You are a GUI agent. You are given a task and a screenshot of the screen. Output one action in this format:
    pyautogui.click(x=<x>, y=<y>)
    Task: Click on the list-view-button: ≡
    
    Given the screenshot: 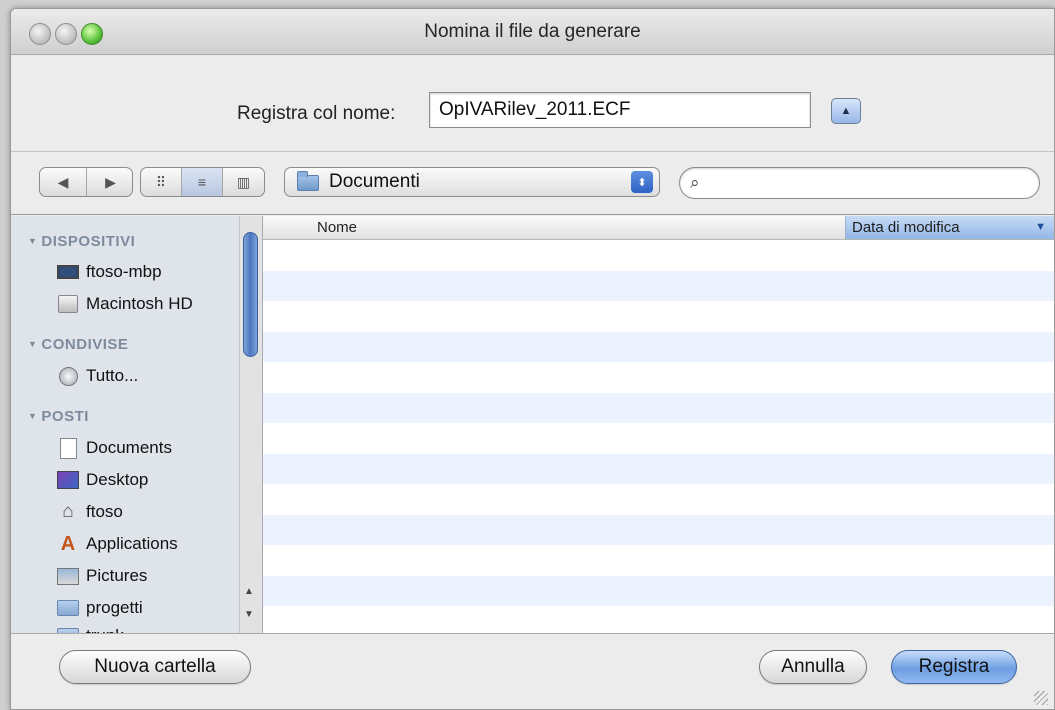 What is the action you would take?
    pyautogui.click(x=202, y=182)
    